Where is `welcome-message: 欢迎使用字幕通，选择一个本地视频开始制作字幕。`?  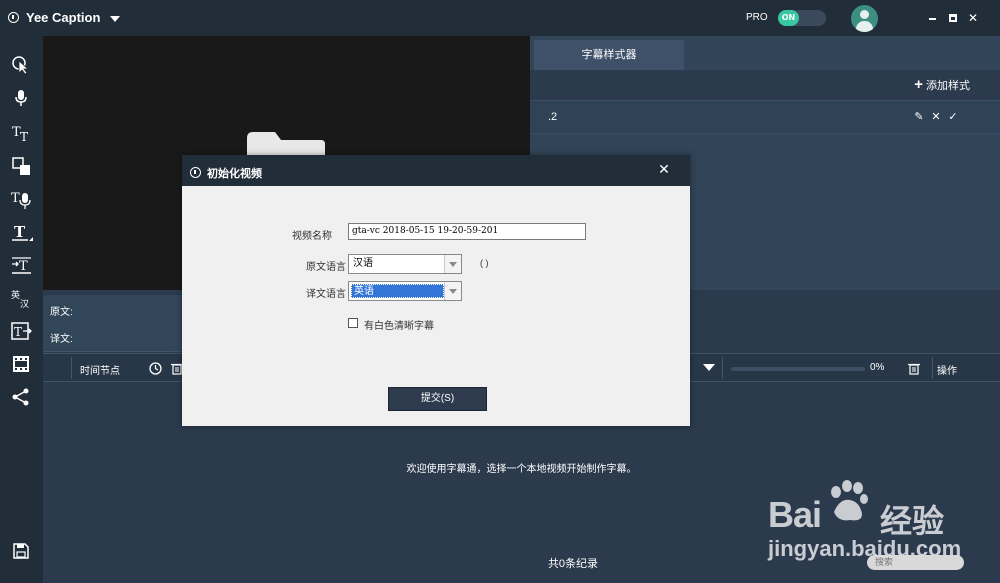
welcome-message: 欢迎使用字幕通，选择一个本地视频开始制作字幕。 is located at coordinates (521, 469).